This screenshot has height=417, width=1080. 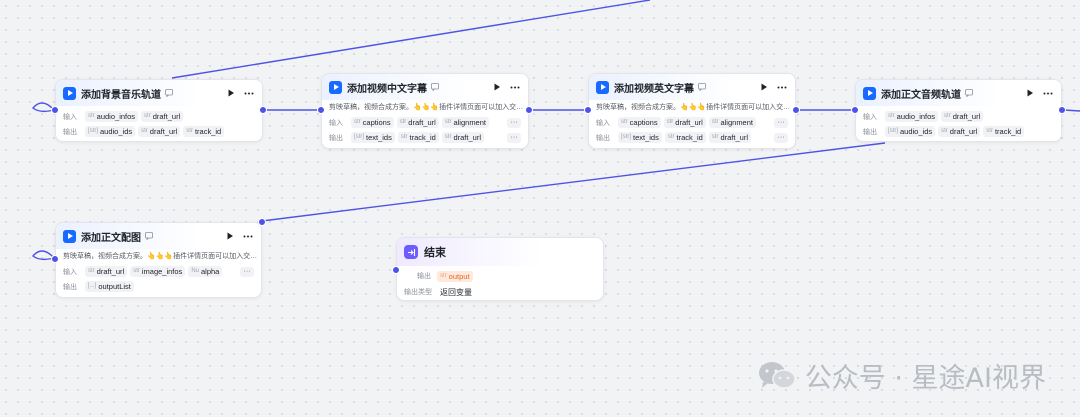 I want to click on node-title: 添加正文配图, so click(x=111, y=238).